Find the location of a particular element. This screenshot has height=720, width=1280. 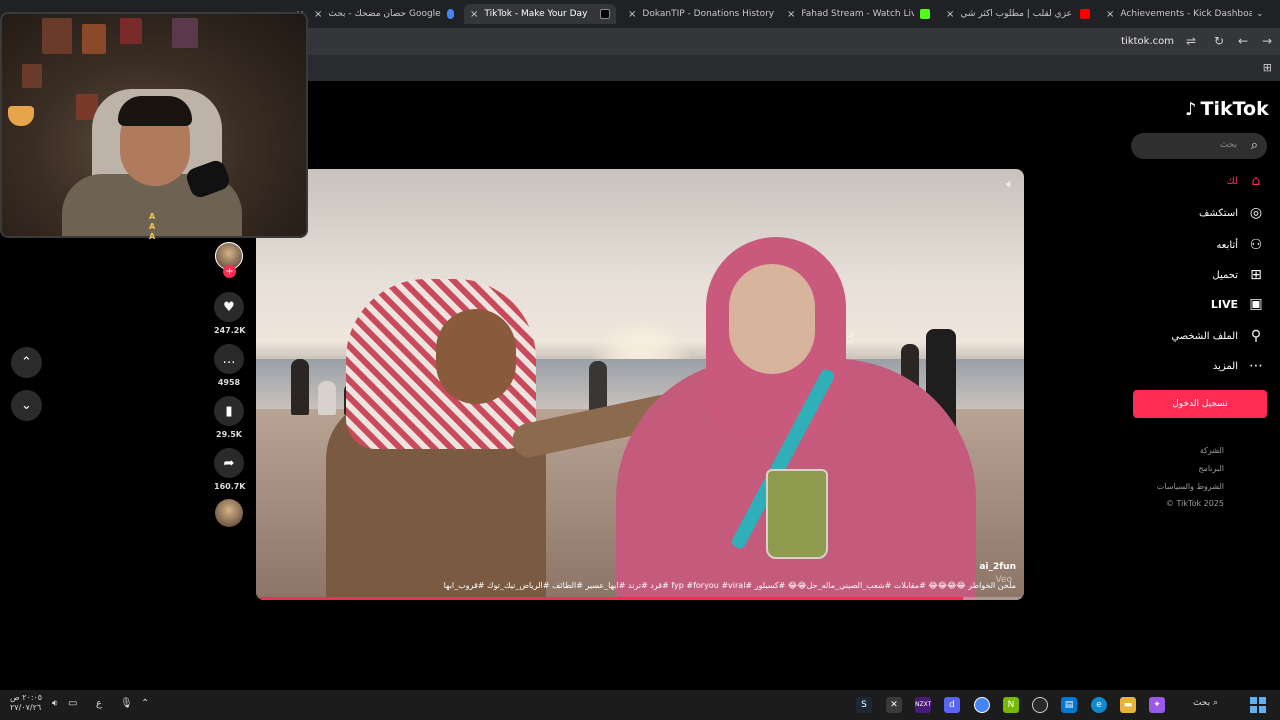

share-icon: ➦ is located at coordinates (229, 463).